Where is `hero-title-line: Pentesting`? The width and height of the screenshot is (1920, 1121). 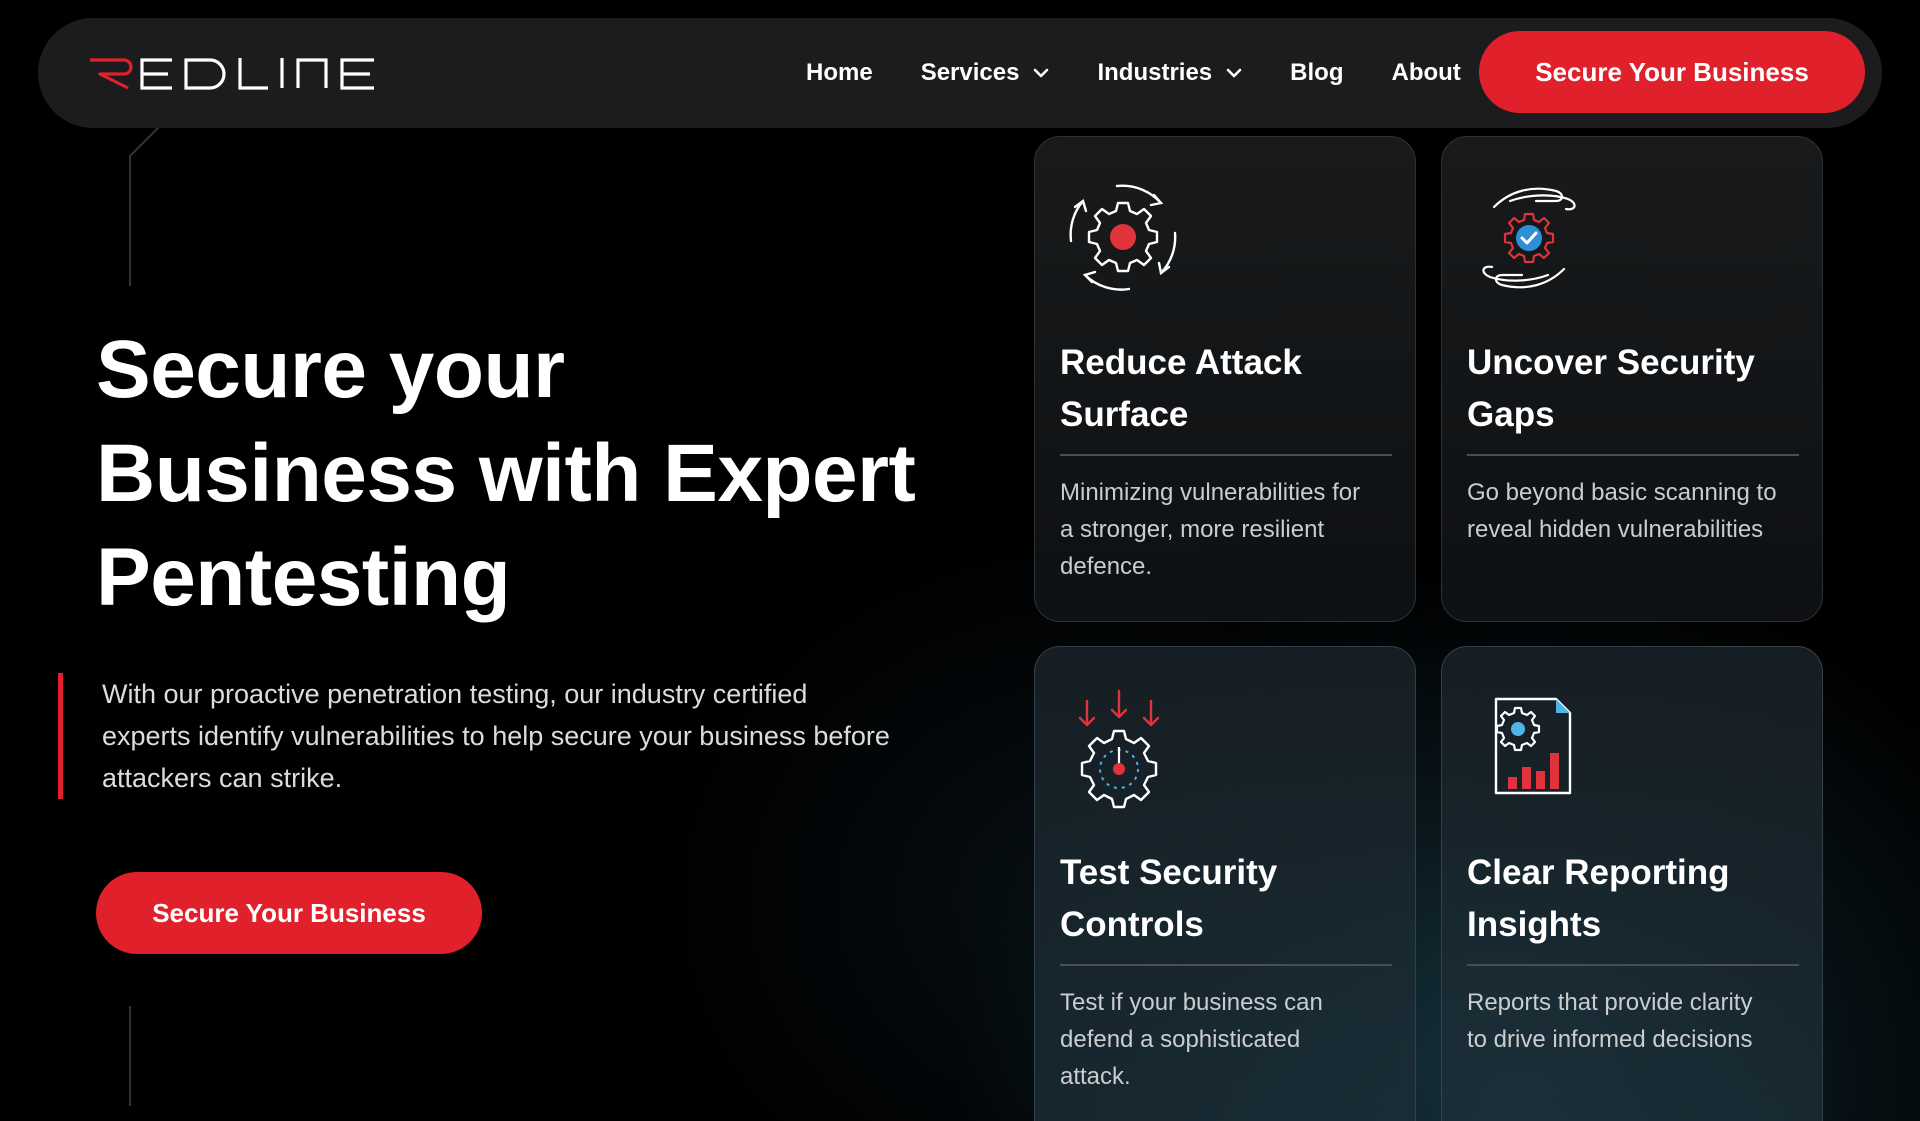
hero-title-line: Pentesting is located at coordinates (303, 577).